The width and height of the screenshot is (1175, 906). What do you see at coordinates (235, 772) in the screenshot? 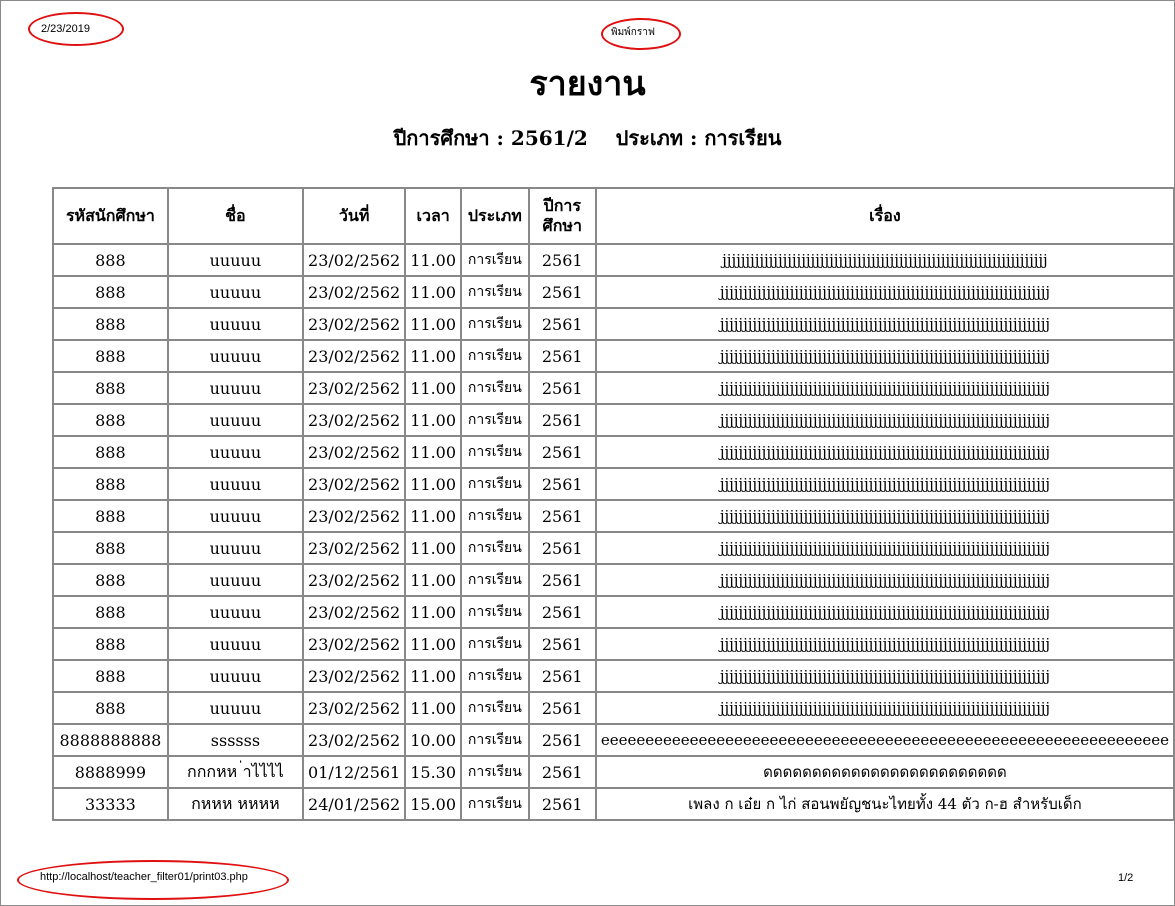
I see `cell-name: กกกหห ่าไไไไ` at bounding box center [235, 772].